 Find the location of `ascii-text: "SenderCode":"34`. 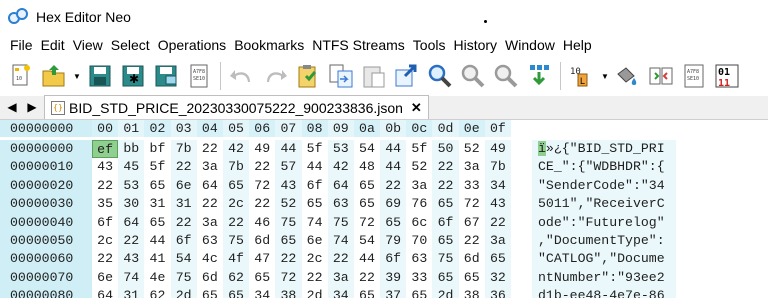

ascii-text: "SenderCode":"34 is located at coordinates (604, 186).